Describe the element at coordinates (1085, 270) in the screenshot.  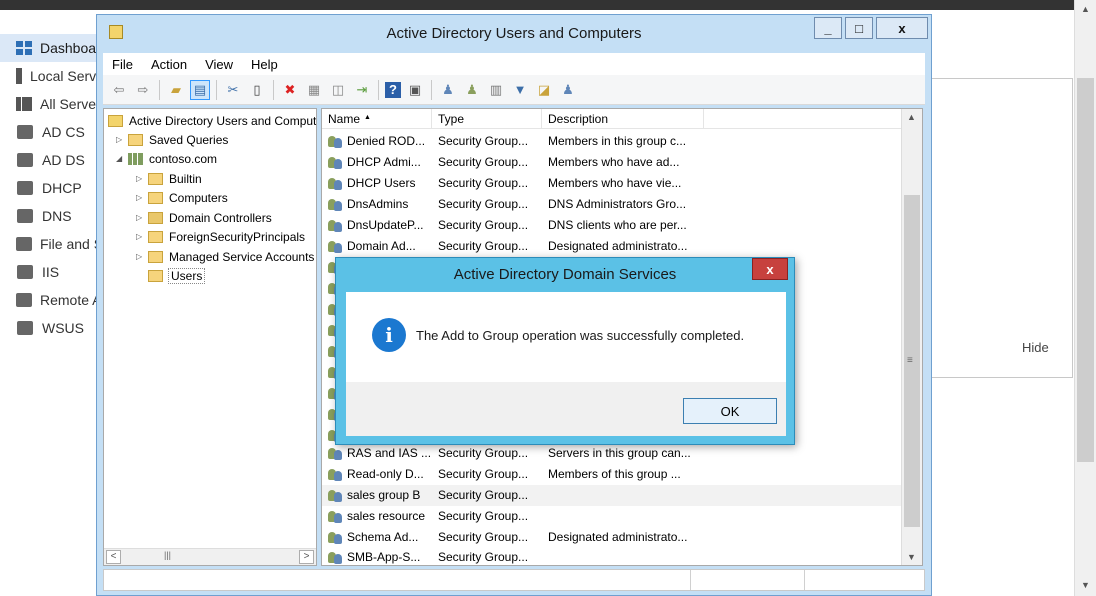
I see `scroll-thumb` at that location.